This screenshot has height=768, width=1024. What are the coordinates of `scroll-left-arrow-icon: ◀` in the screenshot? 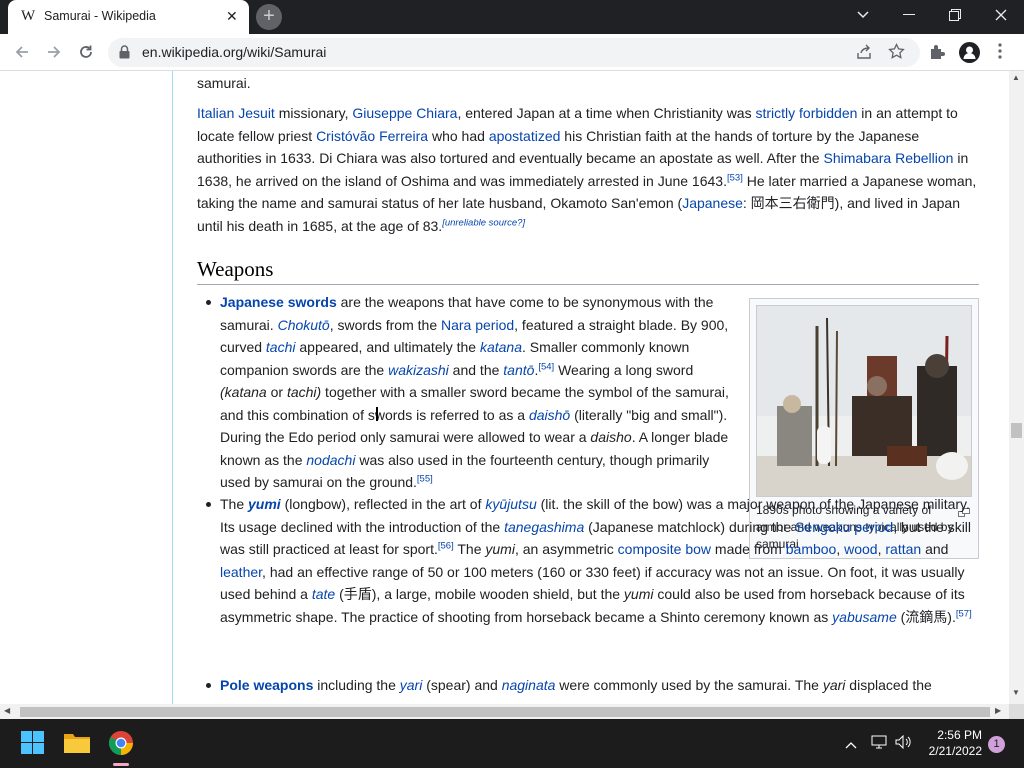 It's located at (7, 710).